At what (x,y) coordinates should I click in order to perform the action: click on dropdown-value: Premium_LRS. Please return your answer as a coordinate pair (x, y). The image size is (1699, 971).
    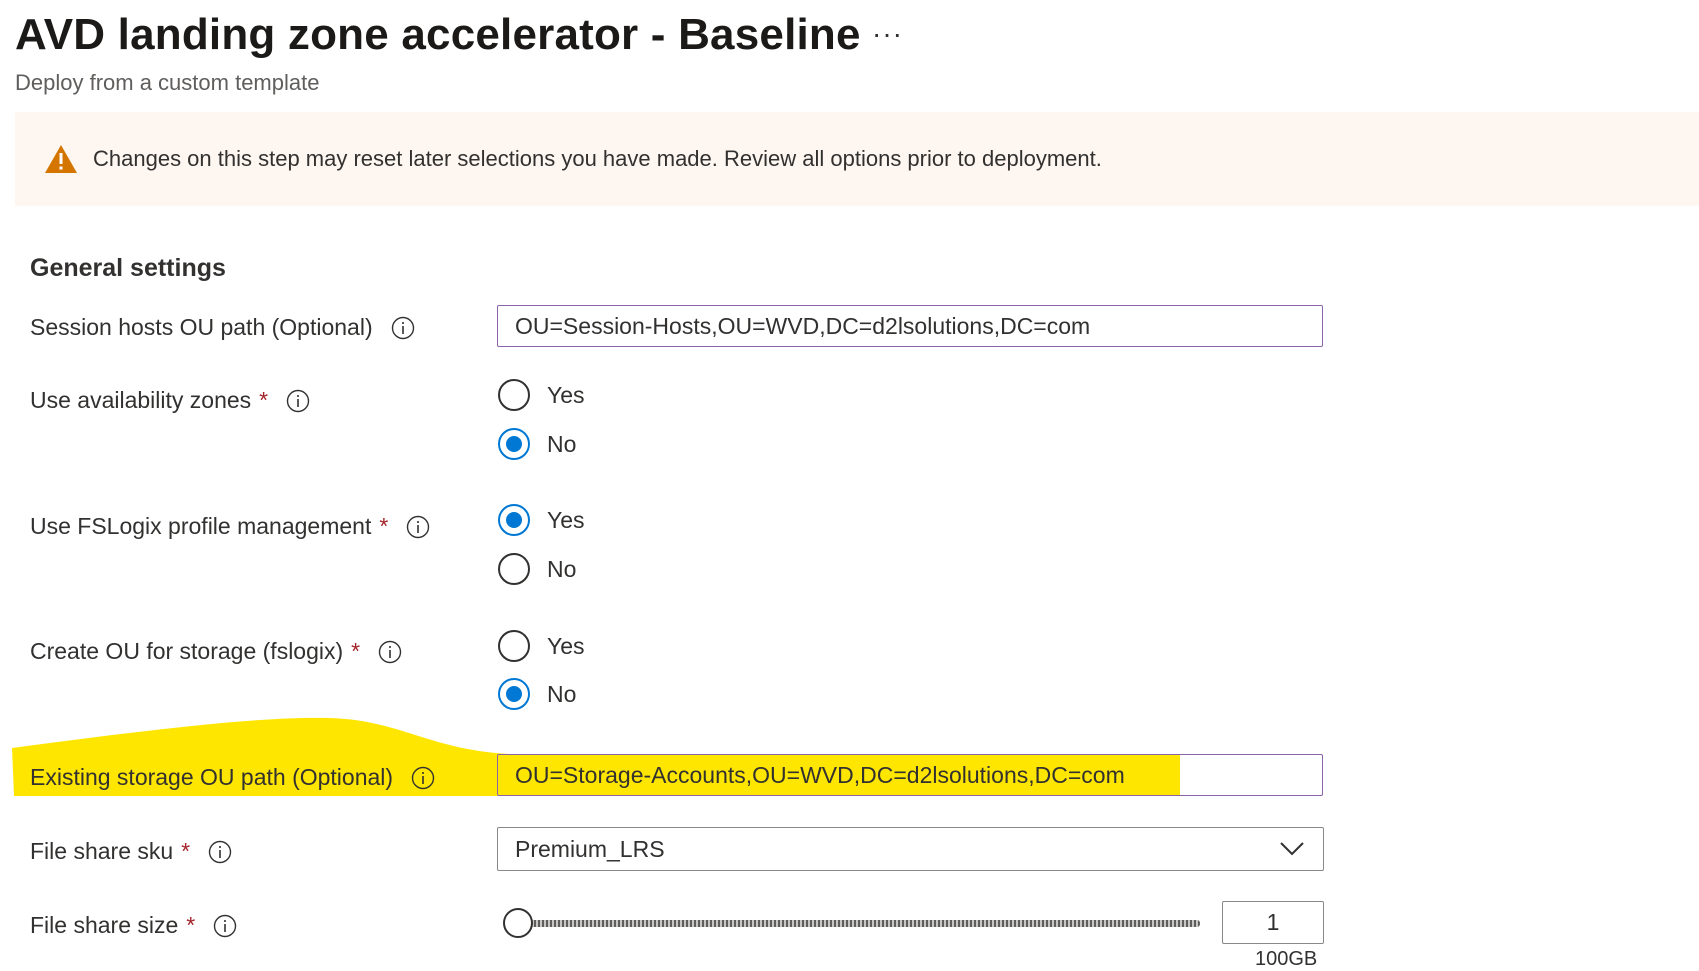
    Looking at the image, I should click on (590, 848).